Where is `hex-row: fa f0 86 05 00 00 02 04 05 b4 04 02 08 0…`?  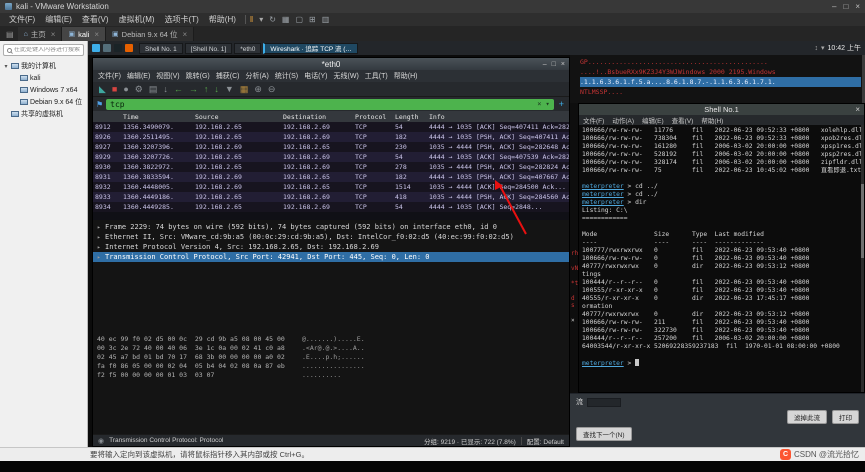
hex-row: fa f0 86 05 00 00 02 04 05 b4 04 02 08 0… is located at coordinates (331, 366).